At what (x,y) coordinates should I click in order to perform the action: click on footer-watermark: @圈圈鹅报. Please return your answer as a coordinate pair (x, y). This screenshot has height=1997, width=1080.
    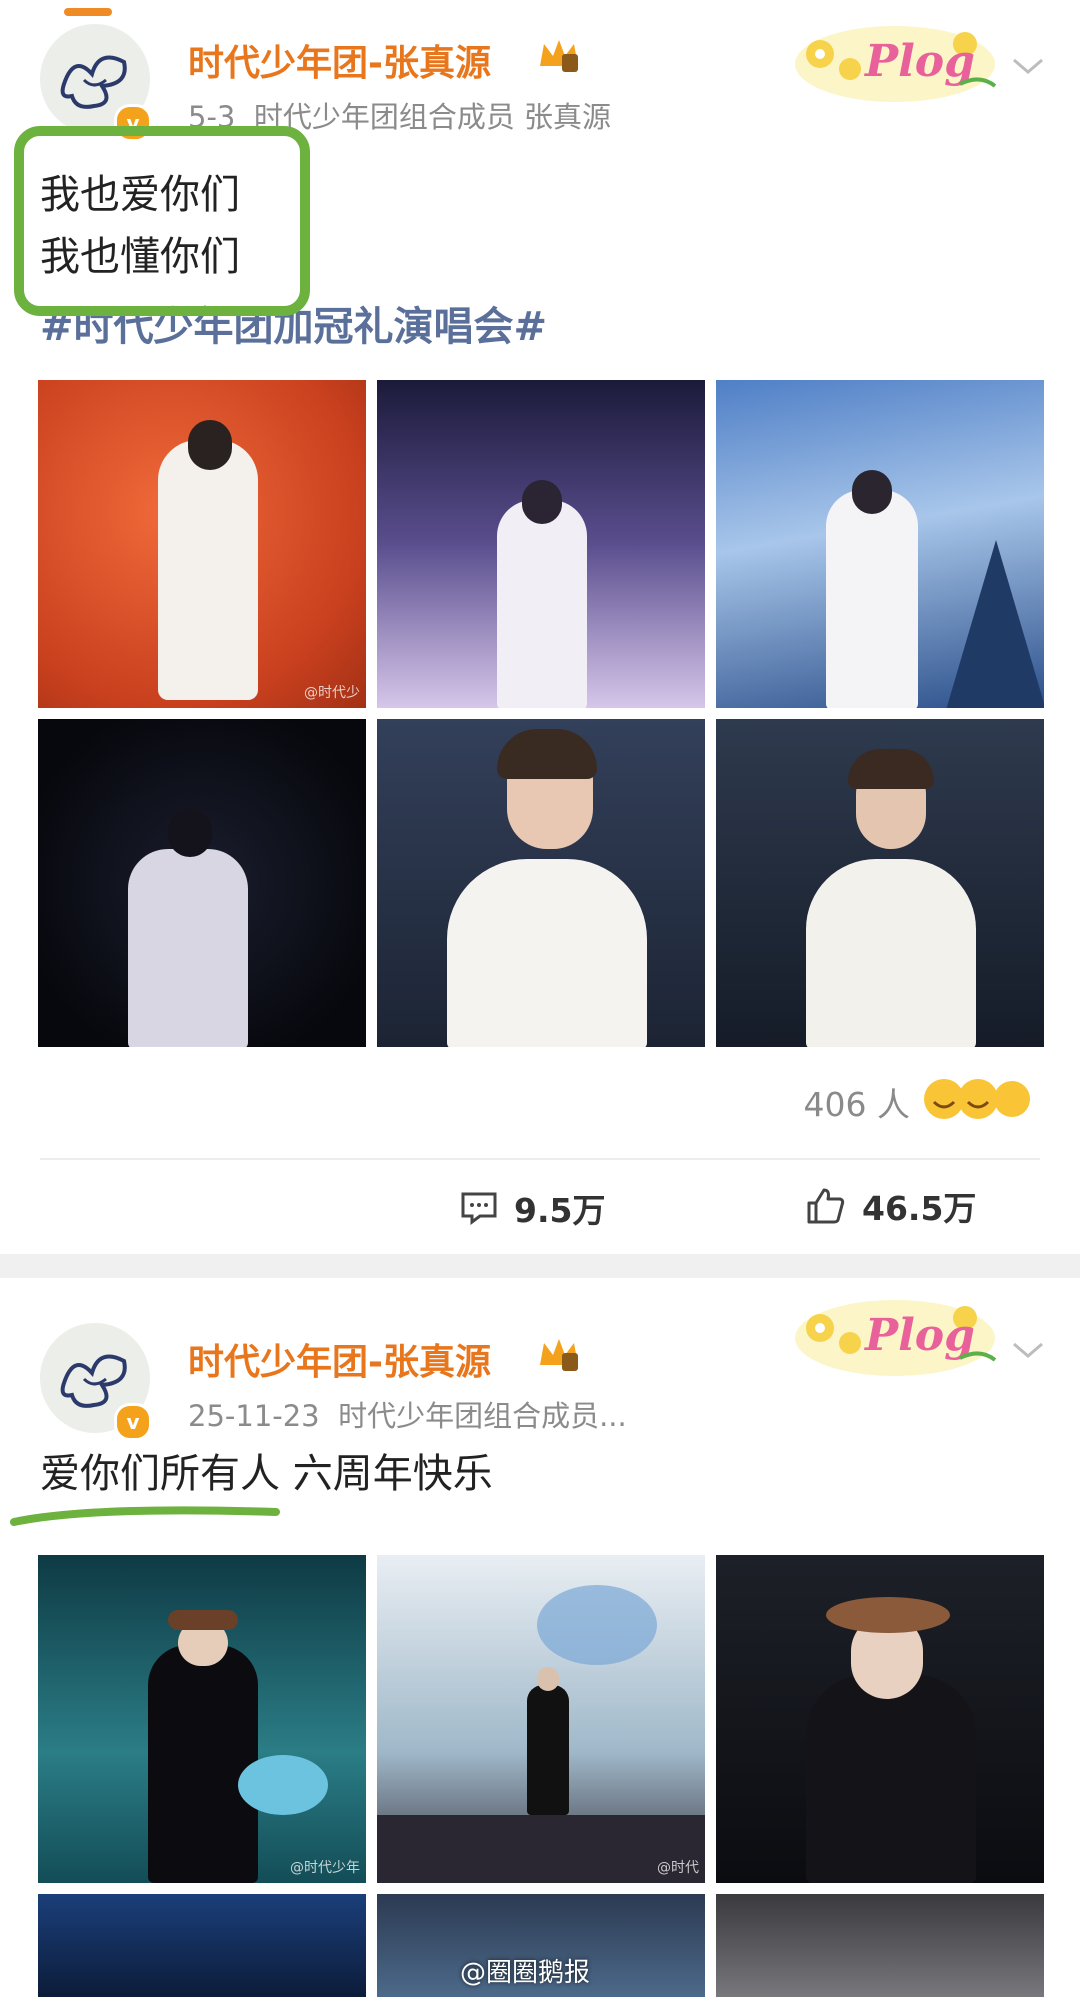
    Looking at the image, I should click on (525, 1973).